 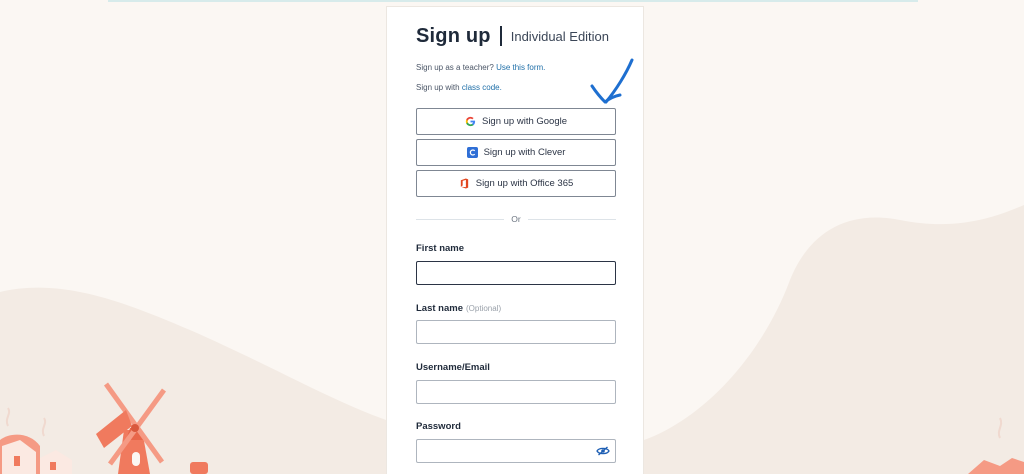 I want to click on title-separator, so click(x=500, y=36).